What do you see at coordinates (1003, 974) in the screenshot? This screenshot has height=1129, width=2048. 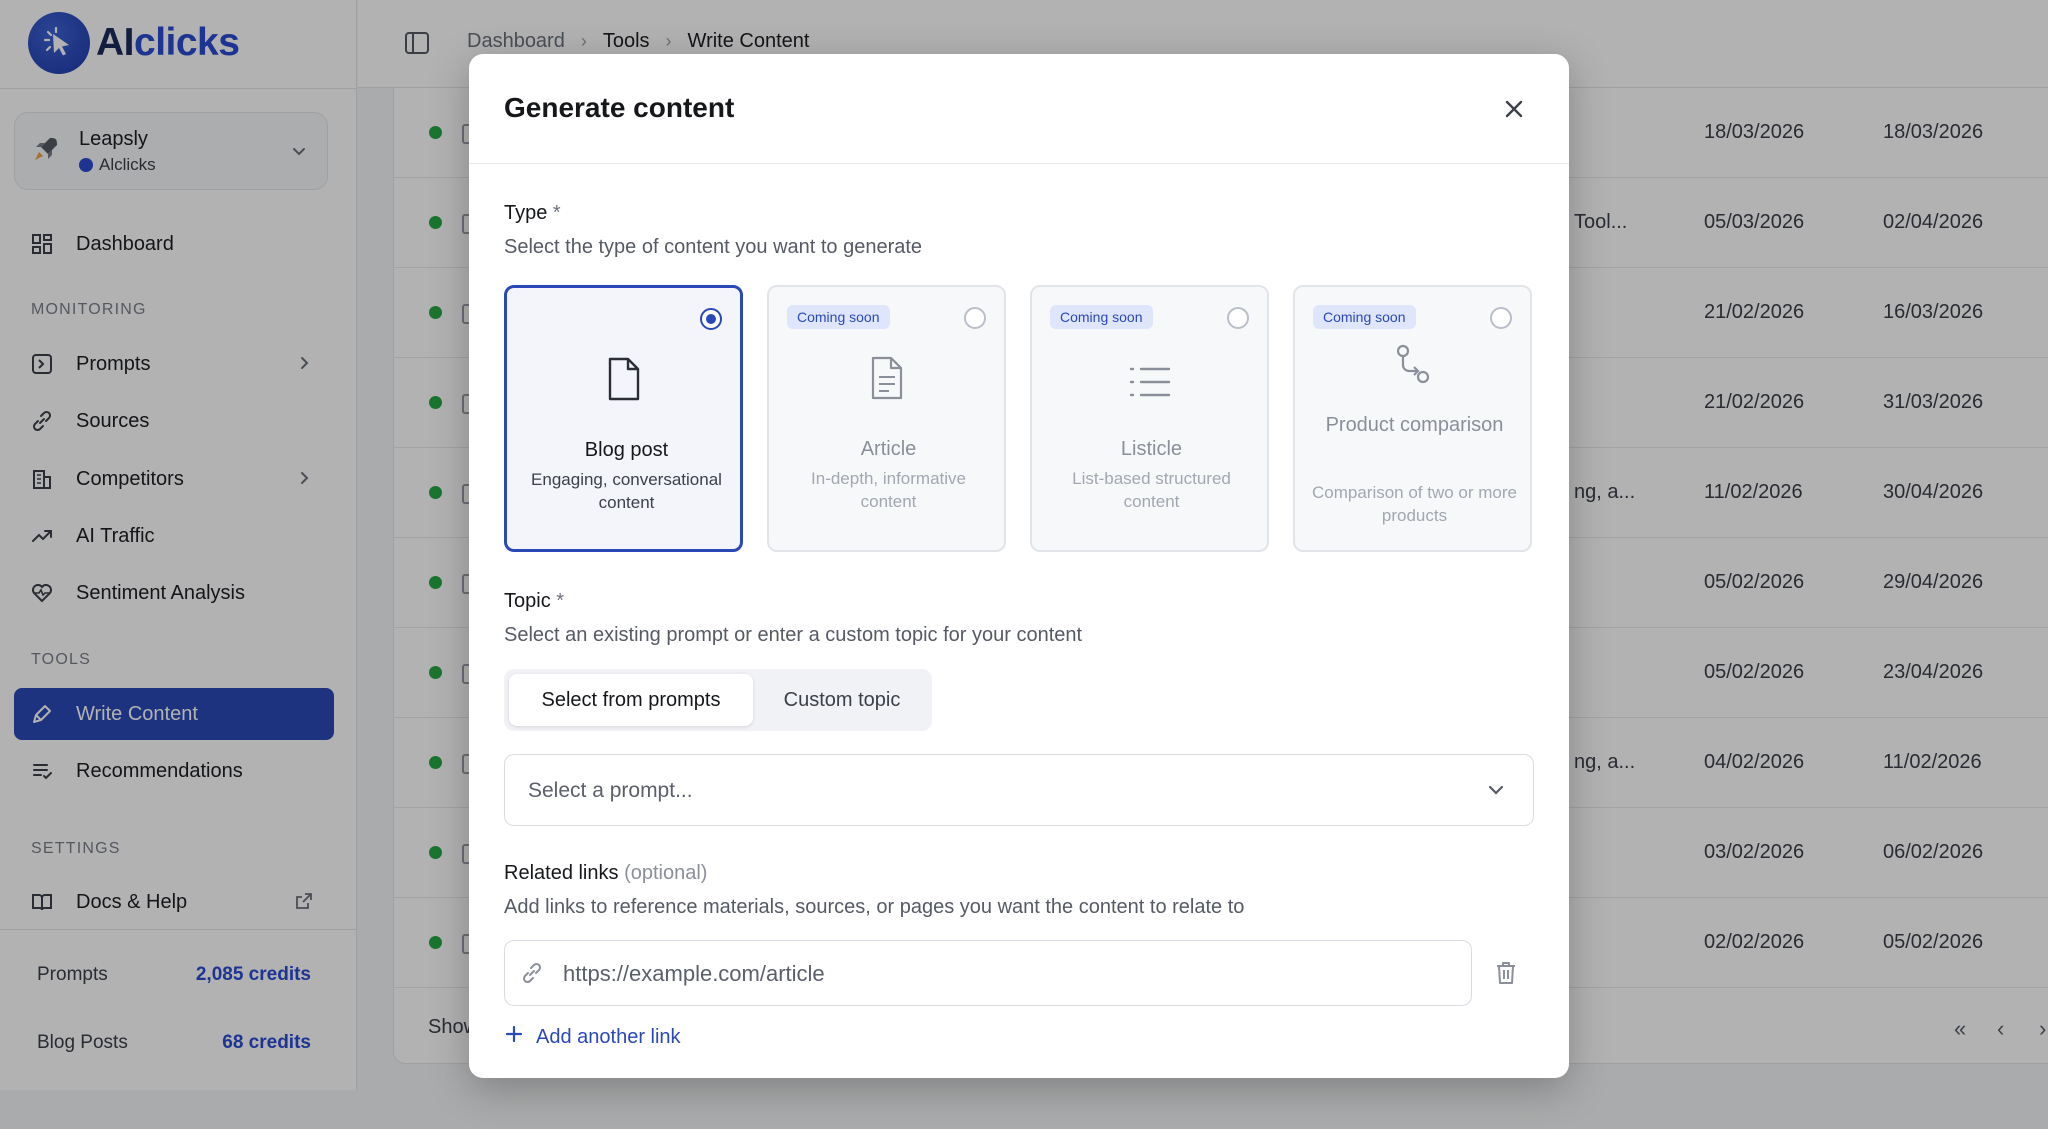 I see `related-link-input` at bounding box center [1003, 974].